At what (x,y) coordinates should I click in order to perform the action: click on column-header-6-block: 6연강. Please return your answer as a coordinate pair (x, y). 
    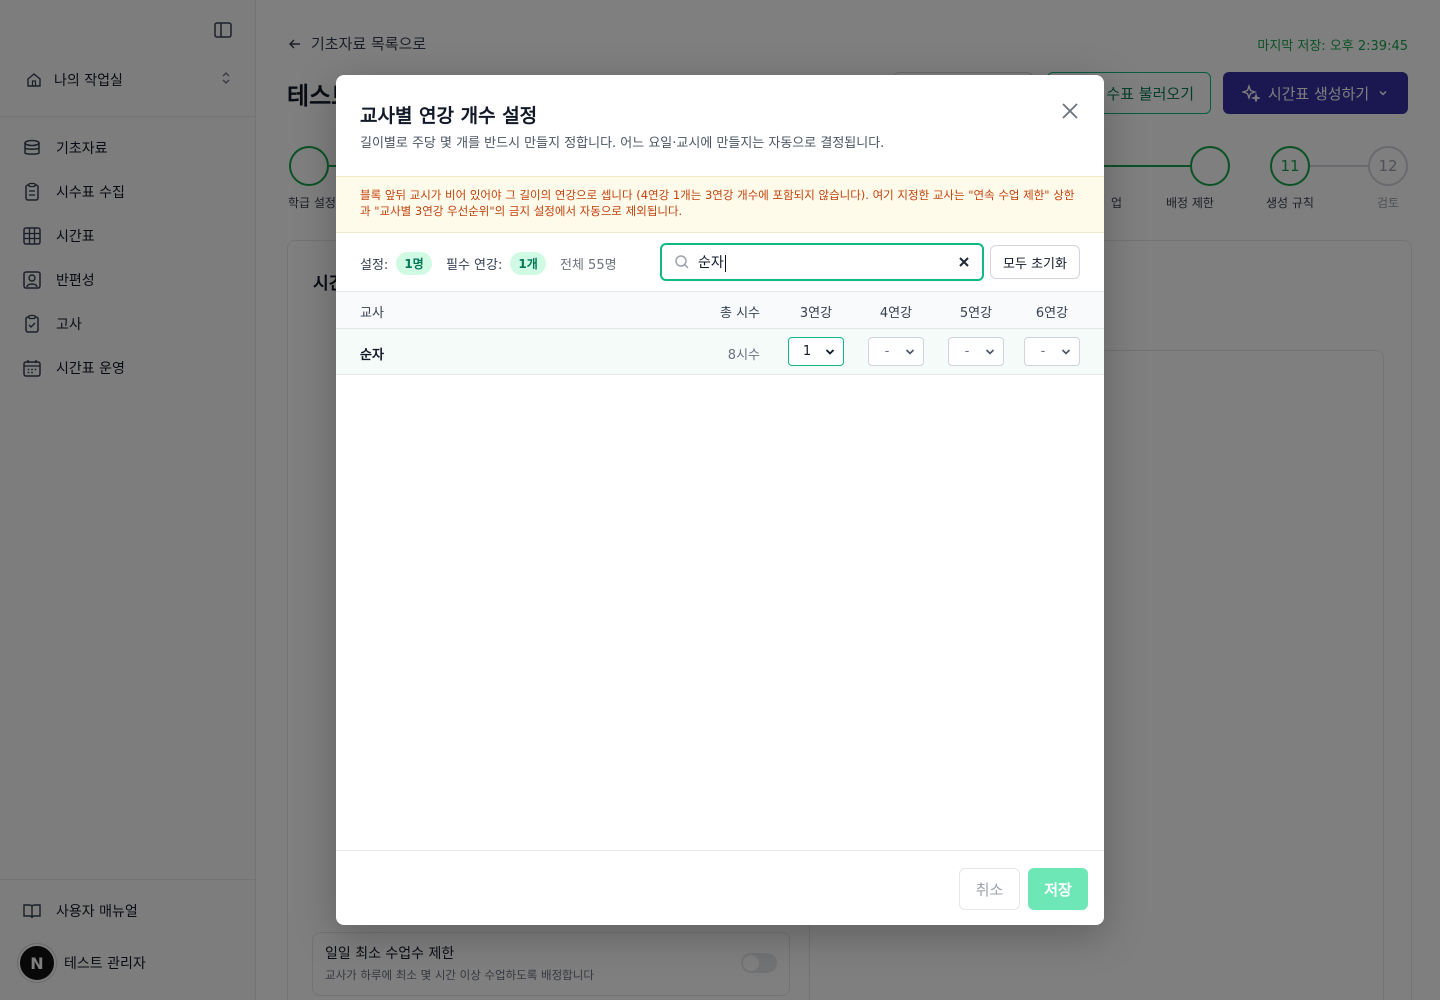
    Looking at the image, I should click on (1052, 313).